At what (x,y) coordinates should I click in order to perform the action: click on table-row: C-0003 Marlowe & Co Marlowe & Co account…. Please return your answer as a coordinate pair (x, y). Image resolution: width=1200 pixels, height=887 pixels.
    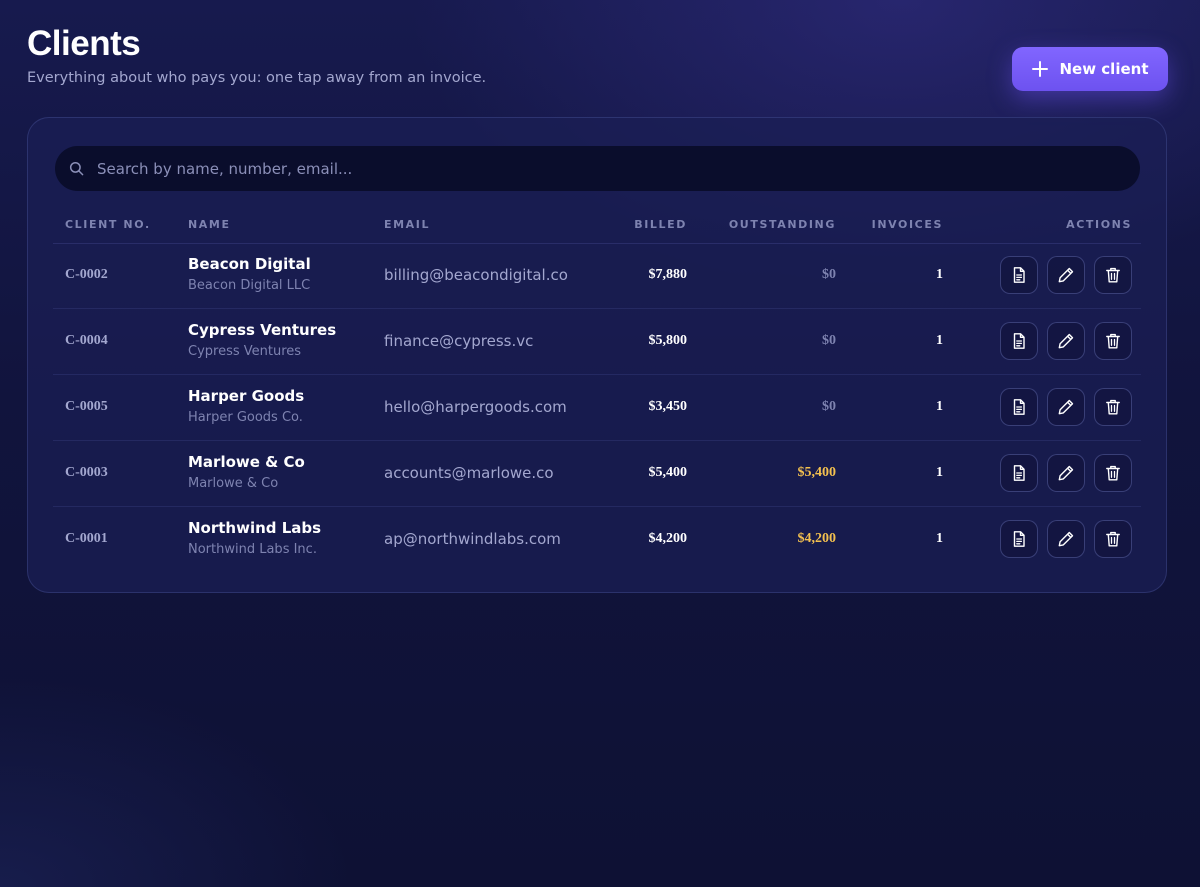
    Looking at the image, I should click on (597, 474).